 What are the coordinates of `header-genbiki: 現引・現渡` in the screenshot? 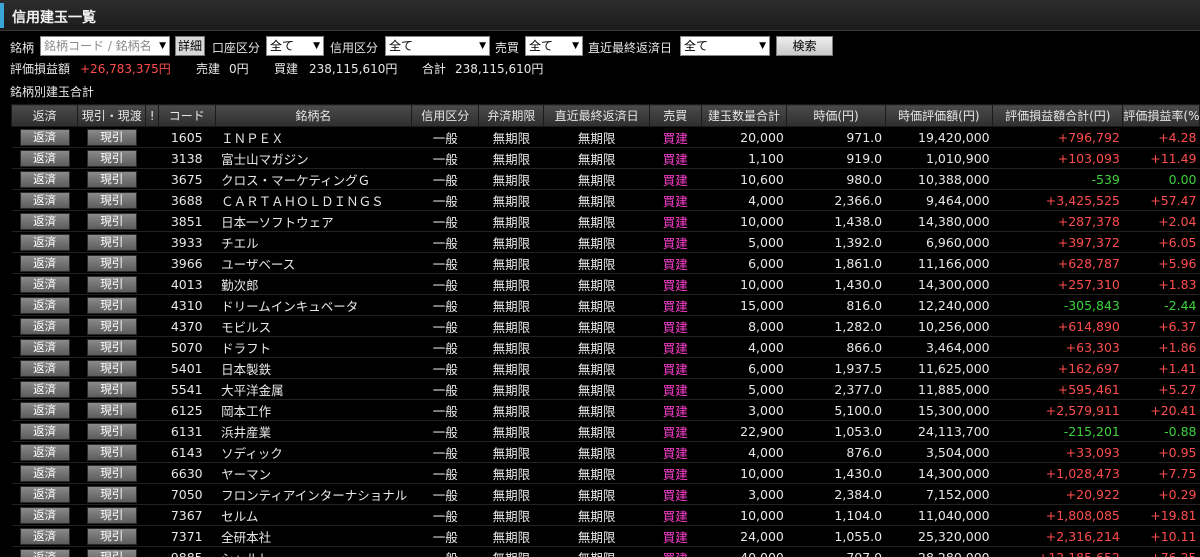 It's located at (112, 115).